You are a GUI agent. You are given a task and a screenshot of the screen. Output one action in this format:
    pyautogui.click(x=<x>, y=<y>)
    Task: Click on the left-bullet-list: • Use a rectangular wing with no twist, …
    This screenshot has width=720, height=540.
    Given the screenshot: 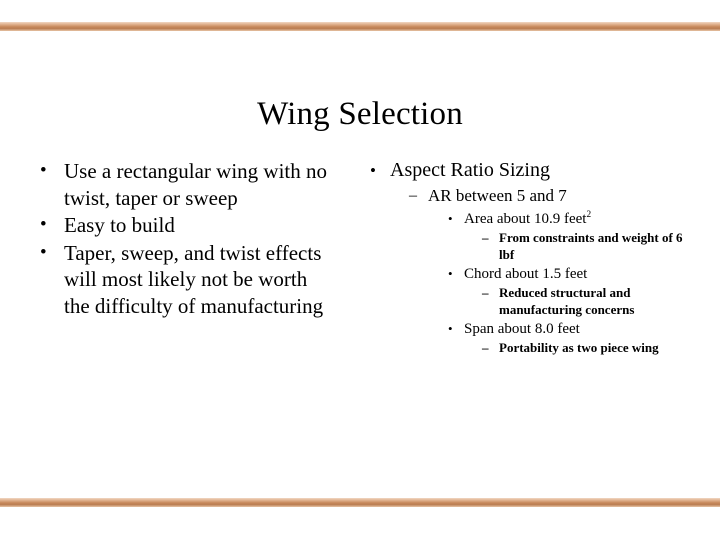 What is the action you would take?
    pyautogui.click(x=181, y=238)
    